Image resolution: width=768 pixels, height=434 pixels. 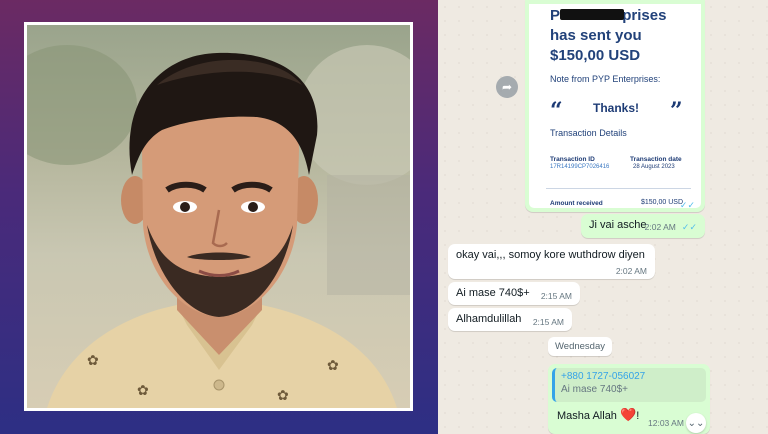 What do you see at coordinates (696, 423) in the screenshot?
I see `chevron-down-icon: ⌄⌄` at bounding box center [696, 423].